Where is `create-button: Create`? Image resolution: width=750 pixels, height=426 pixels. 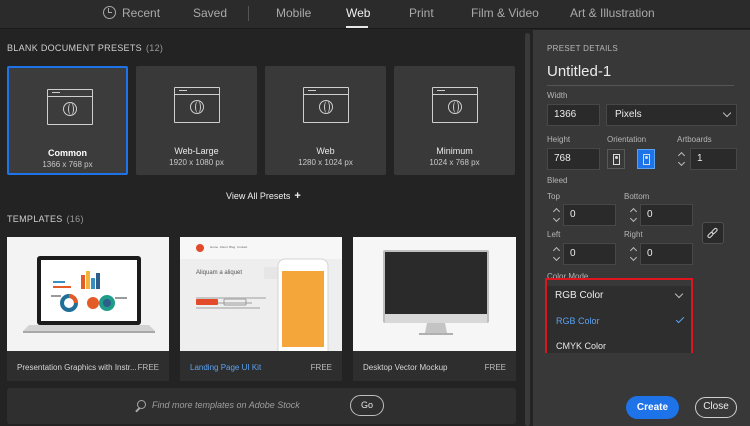 create-button: Create is located at coordinates (652, 407).